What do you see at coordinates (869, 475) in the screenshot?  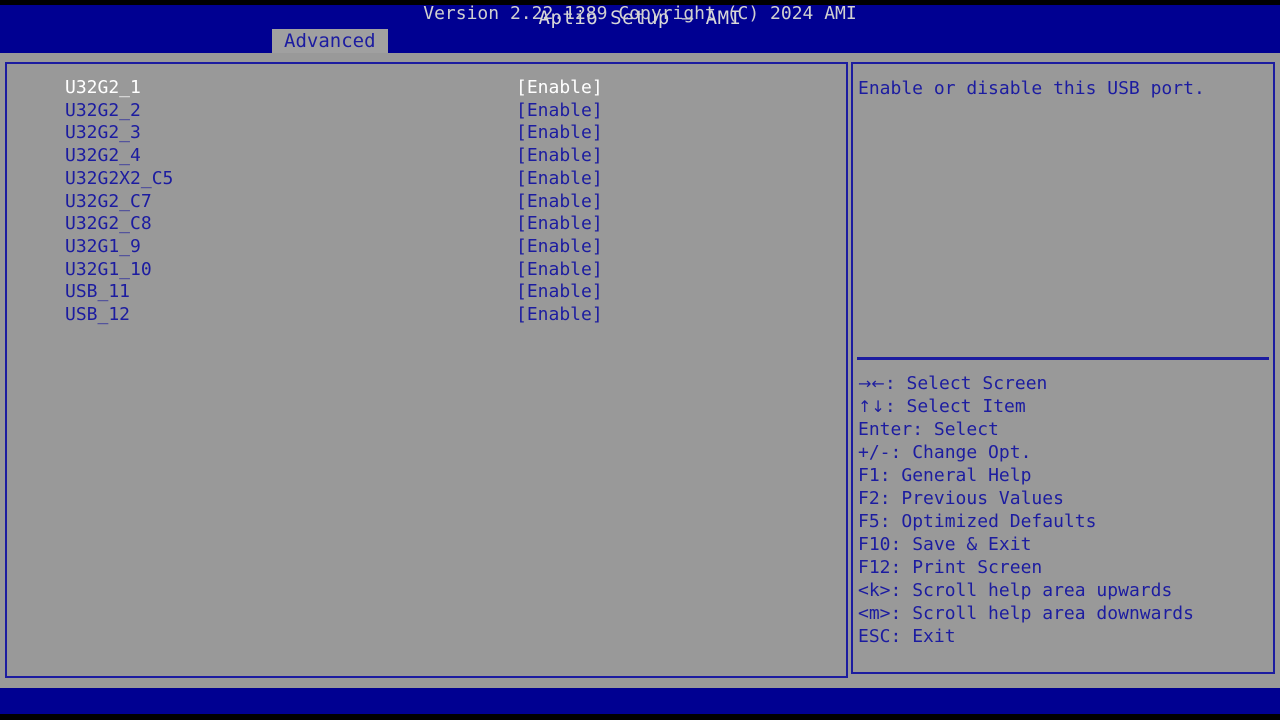 I see `help-key: F1` at bounding box center [869, 475].